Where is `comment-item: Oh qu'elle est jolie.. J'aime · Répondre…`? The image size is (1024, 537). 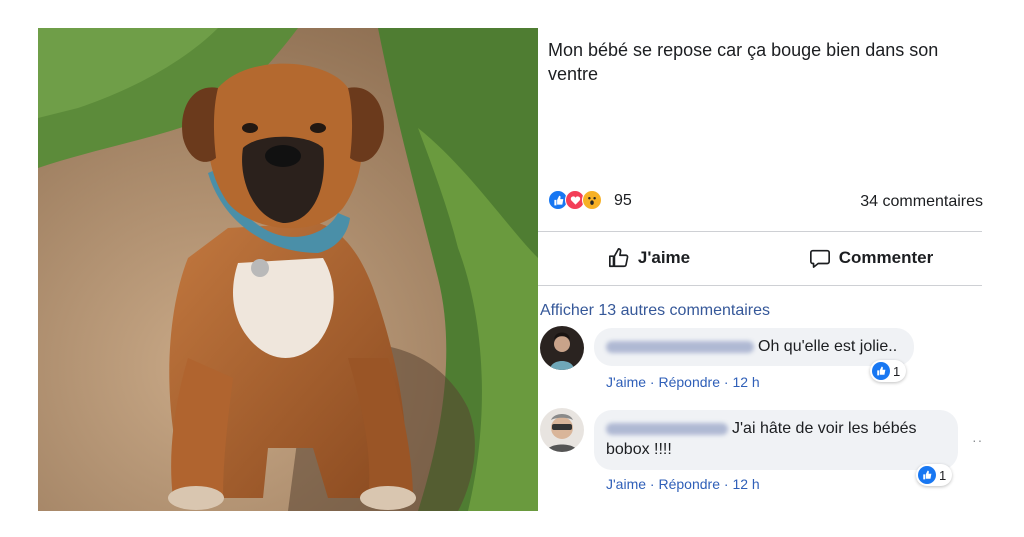
comment-item: Oh qu'elle est jolie.. J'aime · Répondre… is located at coordinates (775, 361).